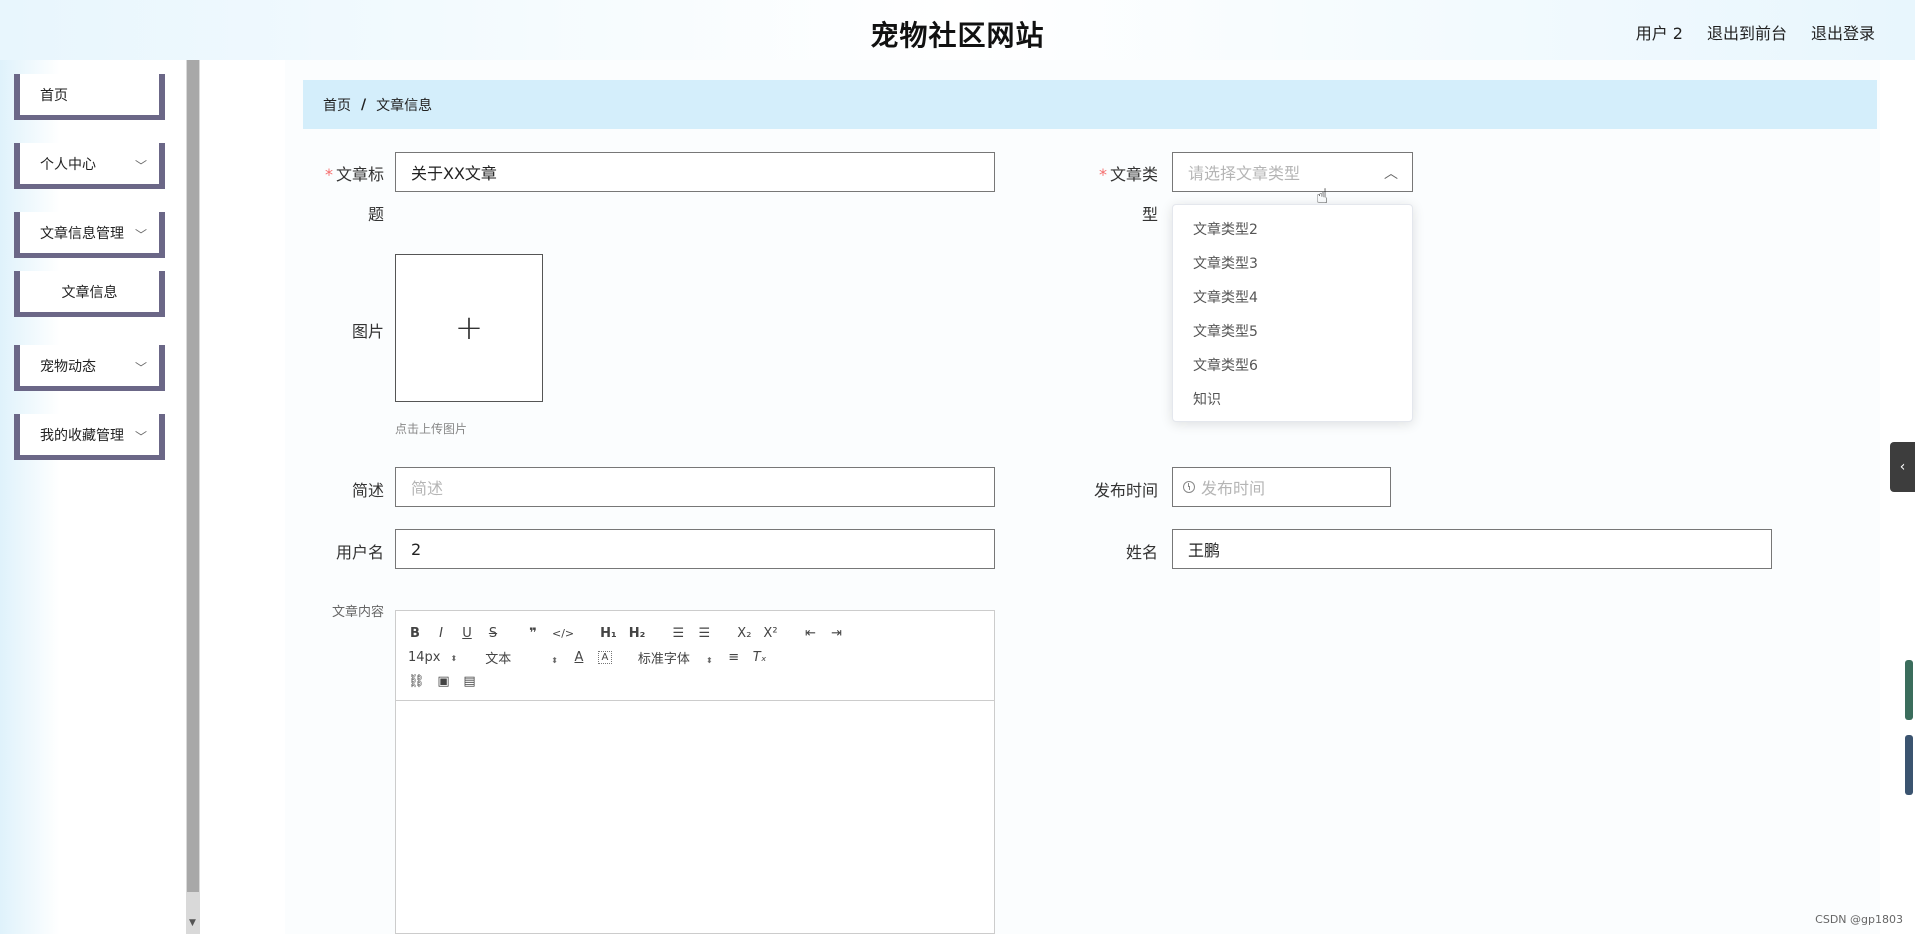 Image resolution: width=1915 pixels, height=934 pixels. I want to click on underline-icon: U, so click(467, 633).